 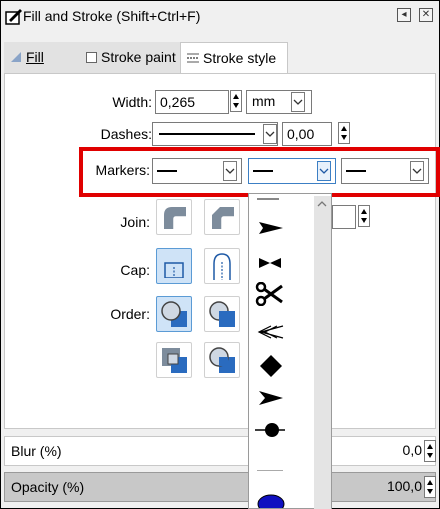 What do you see at coordinates (174, 270) in the screenshot?
I see `cap-butt-icon` at bounding box center [174, 270].